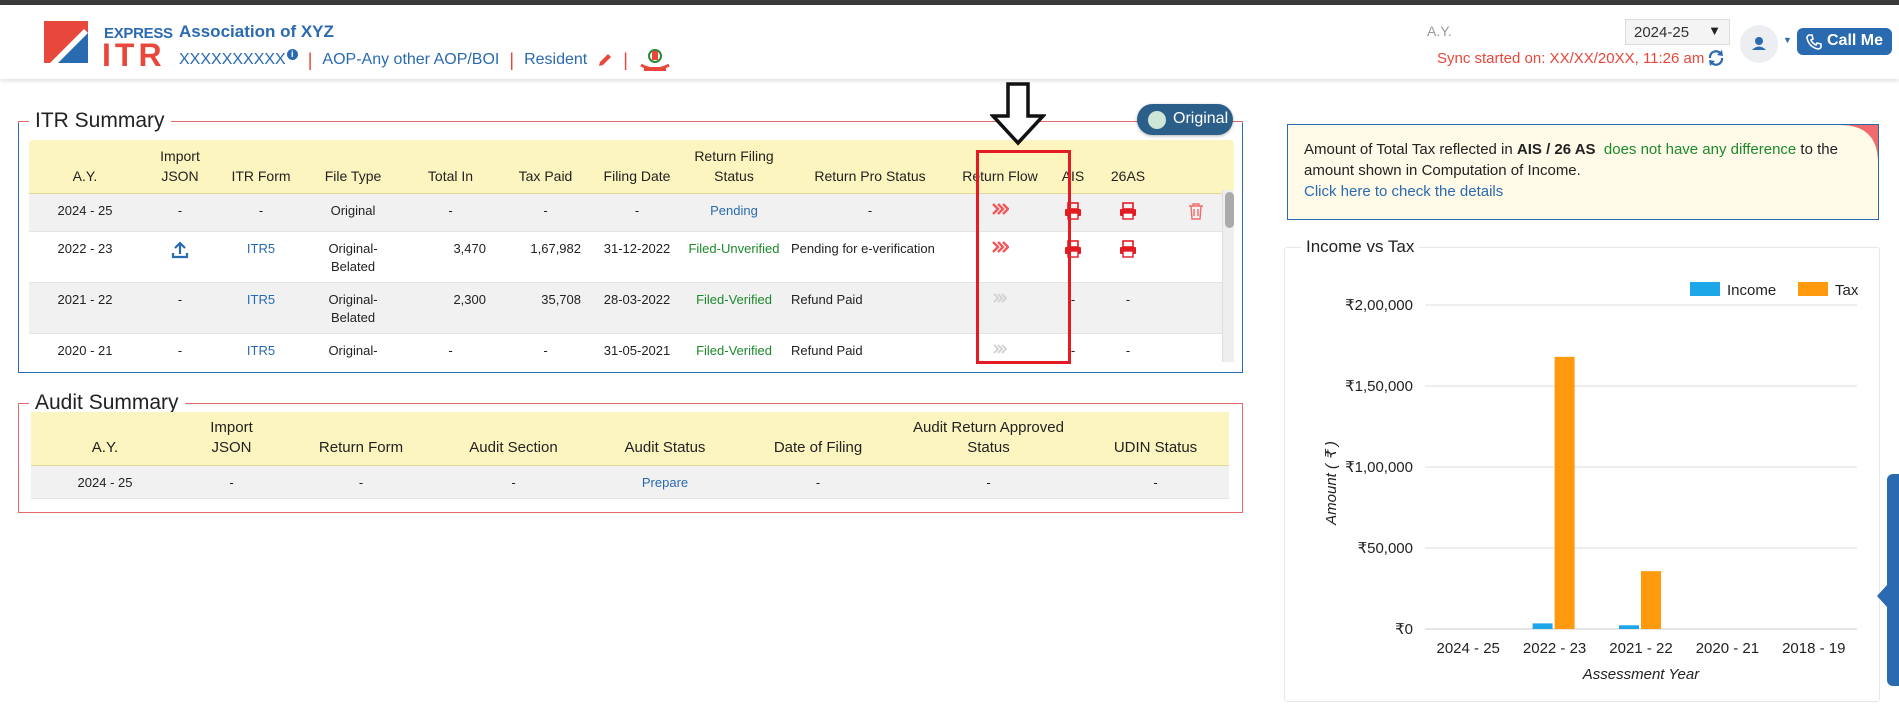  I want to click on cell-date: -, so click(818, 482).